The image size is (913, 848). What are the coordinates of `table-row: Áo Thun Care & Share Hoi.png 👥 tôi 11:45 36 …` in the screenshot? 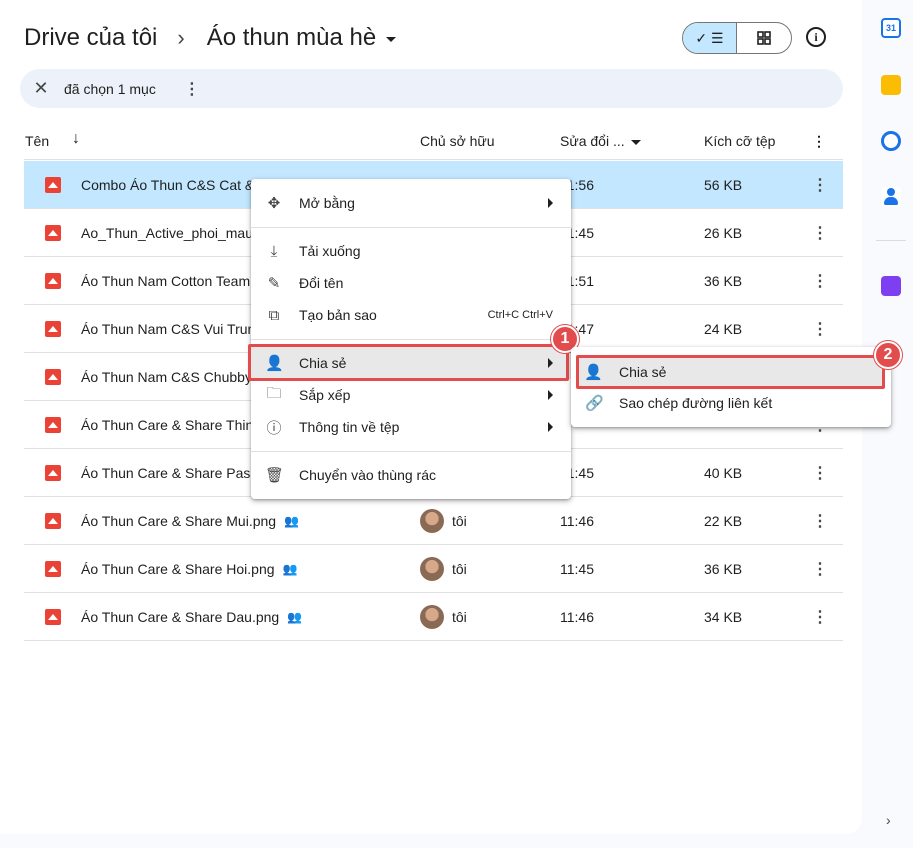 It's located at (433, 569).